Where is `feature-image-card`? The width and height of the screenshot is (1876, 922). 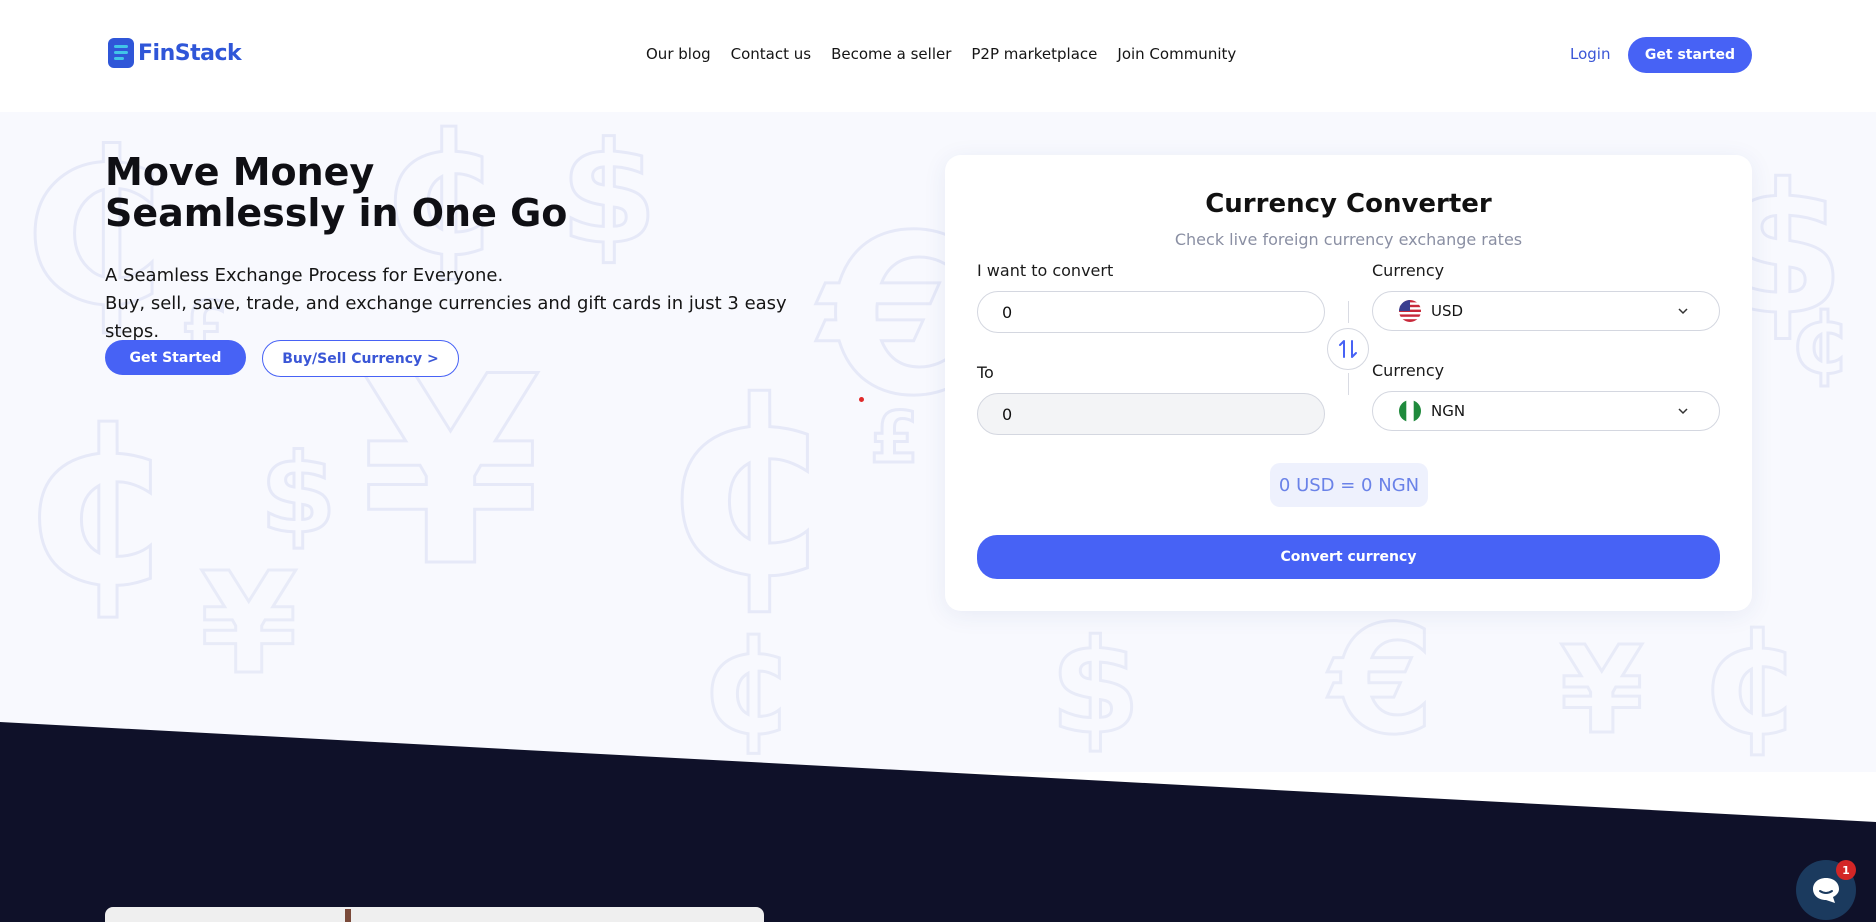 feature-image-card is located at coordinates (434, 914).